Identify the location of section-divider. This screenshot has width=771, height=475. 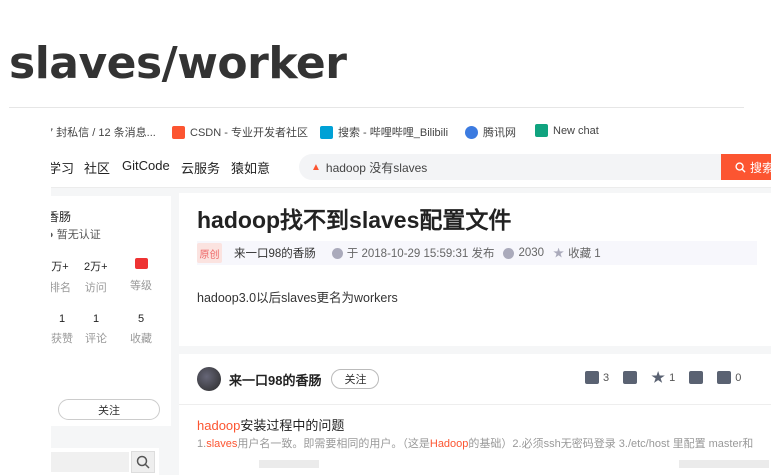
(475, 350).